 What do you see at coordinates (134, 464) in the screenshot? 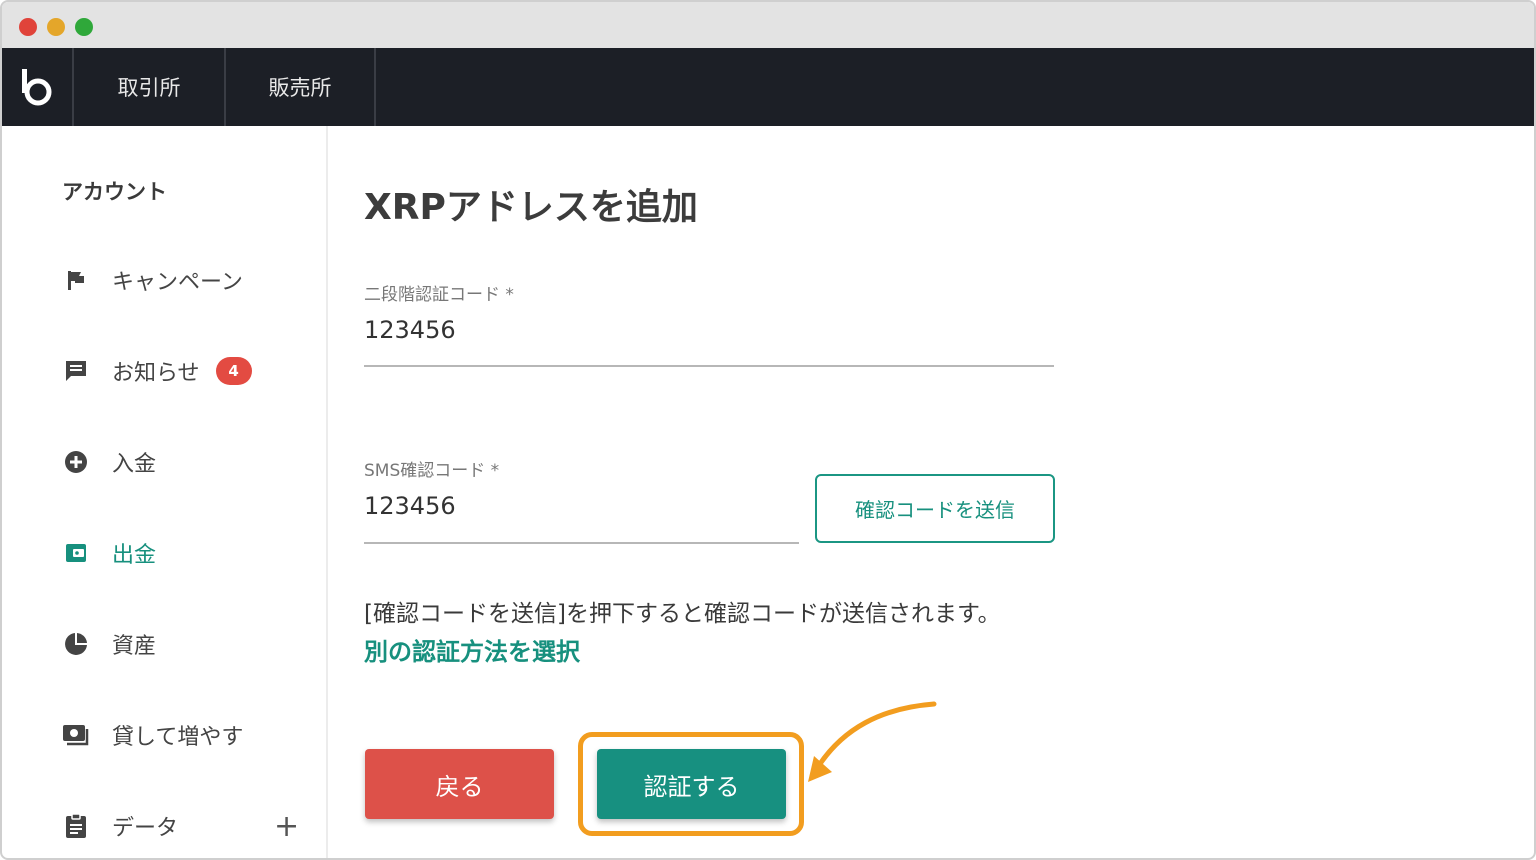
I see `sidebar-item-label: 入金` at bounding box center [134, 464].